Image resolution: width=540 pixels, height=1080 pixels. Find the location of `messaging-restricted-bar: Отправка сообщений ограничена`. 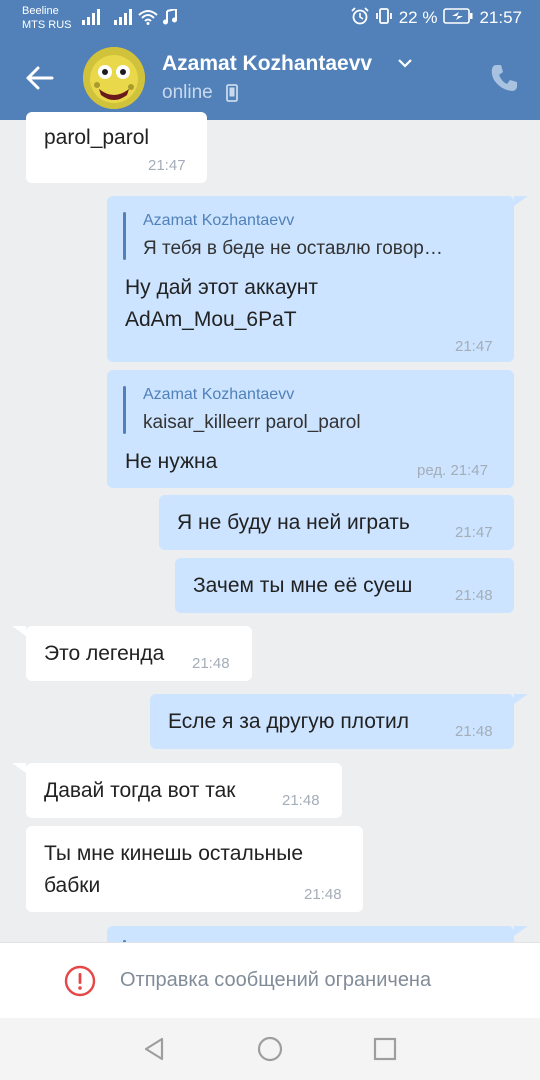

messaging-restricted-bar: Отправка сообщений ограничена is located at coordinates (270, 980).